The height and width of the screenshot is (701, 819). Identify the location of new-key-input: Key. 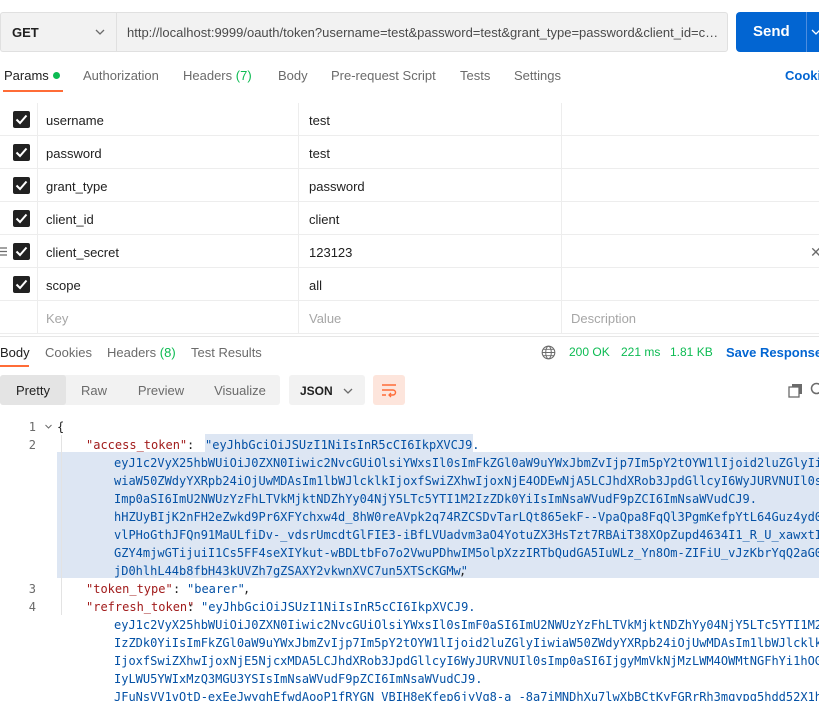
(57, 318).